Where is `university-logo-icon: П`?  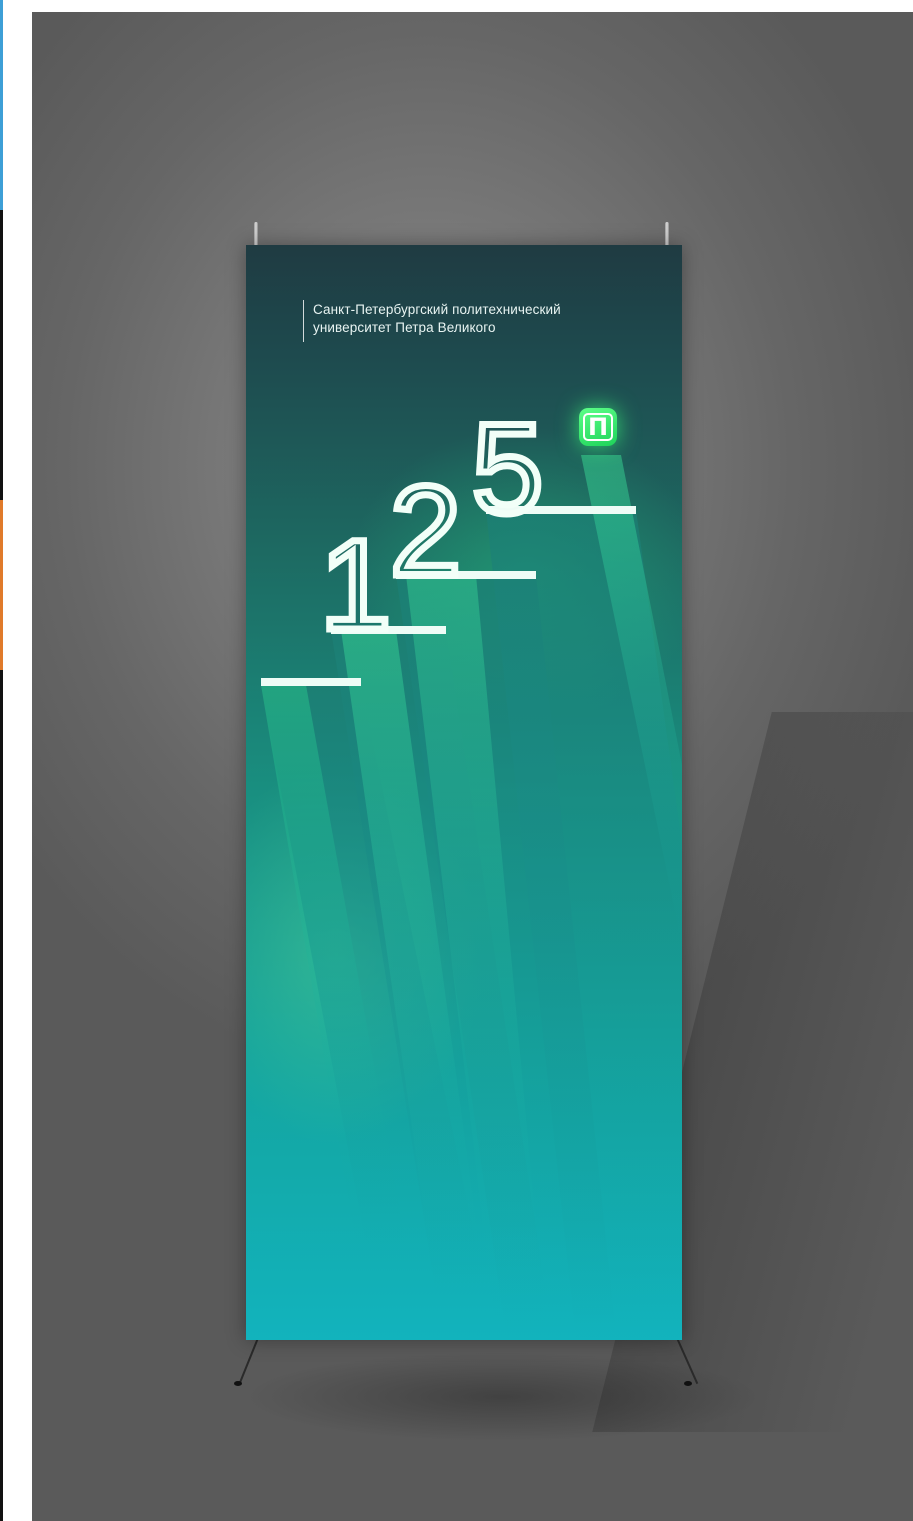
university-logo-icon: П is located at coordinates (598, 427).